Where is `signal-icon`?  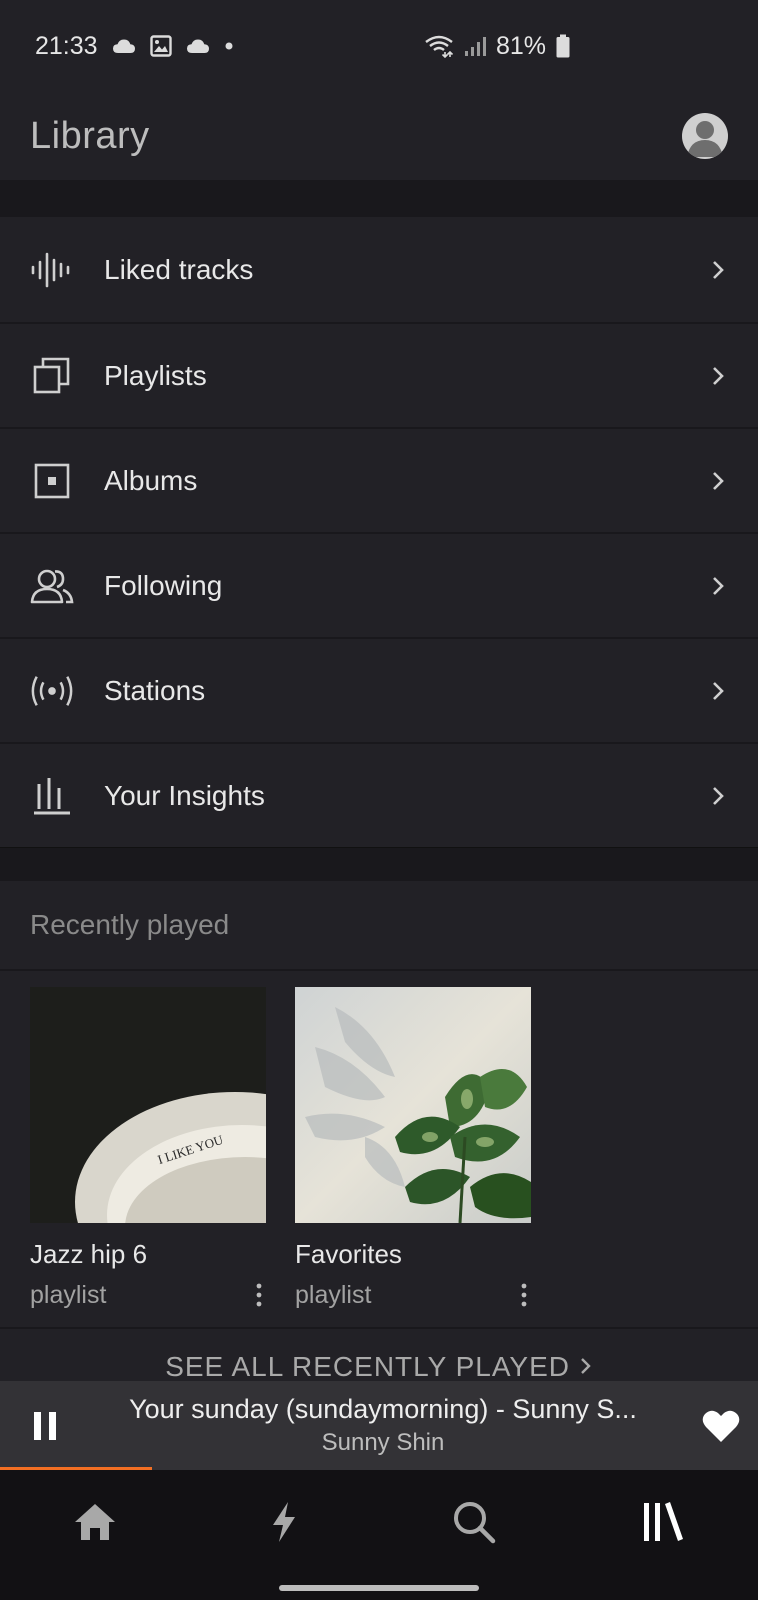
signal-icon is located at coordinates (475, 46).